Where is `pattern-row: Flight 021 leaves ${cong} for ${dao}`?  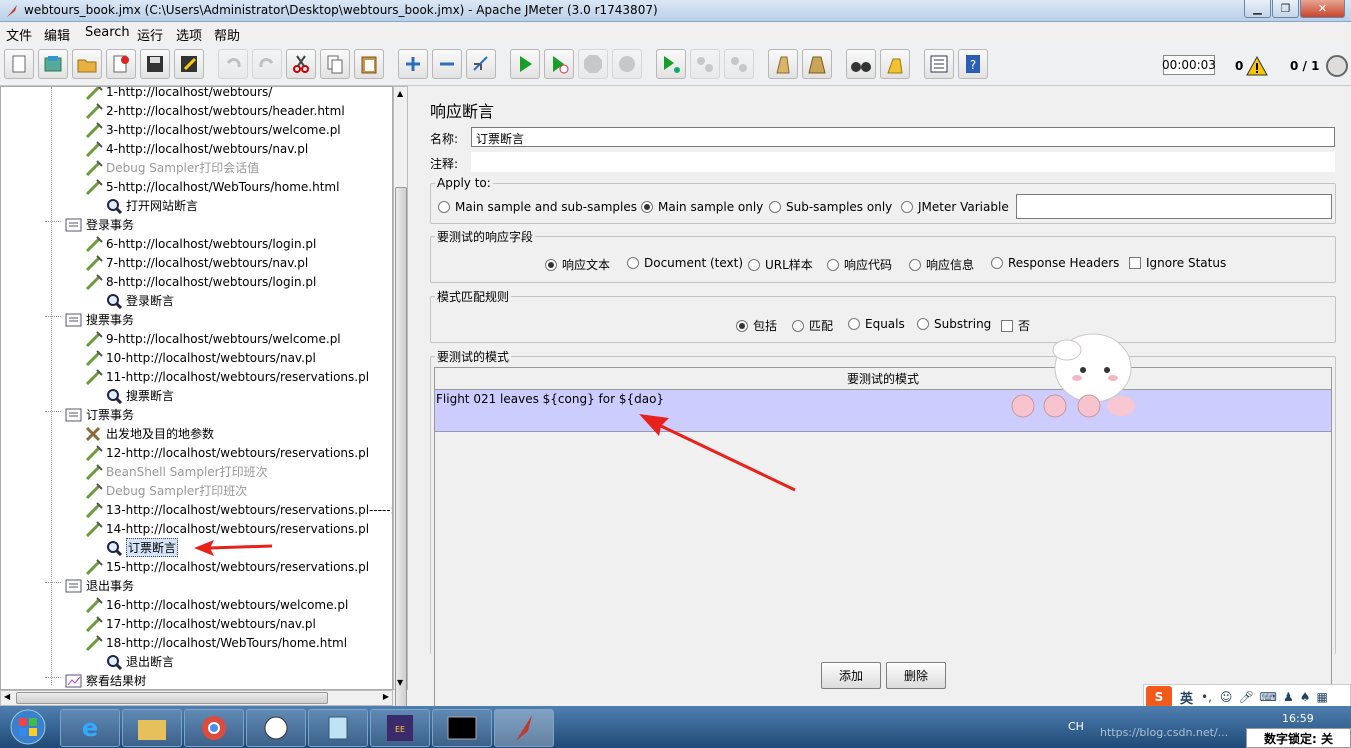
pattern-row: Flight 021 leaves ${cong} for ${dao} is located at coordinates (883, 411).